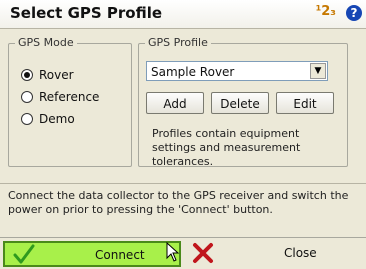  What do you see at coordinates (237, 71) in the screenshot?
I see `gps-profile-select: Sample Rover ▼` at bounding box center [237, 71].